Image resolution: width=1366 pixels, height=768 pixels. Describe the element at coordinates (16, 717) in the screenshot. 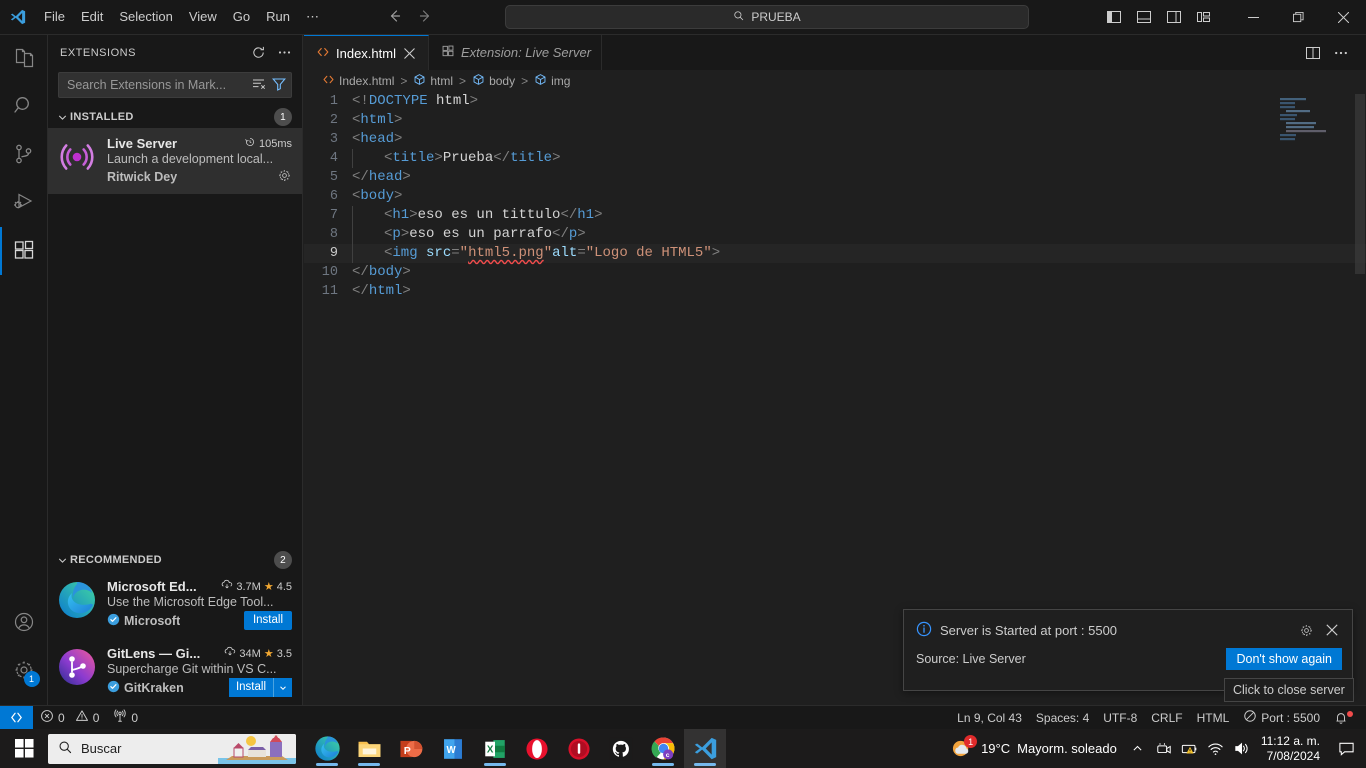

I see `remote-indicator-button` at that location.